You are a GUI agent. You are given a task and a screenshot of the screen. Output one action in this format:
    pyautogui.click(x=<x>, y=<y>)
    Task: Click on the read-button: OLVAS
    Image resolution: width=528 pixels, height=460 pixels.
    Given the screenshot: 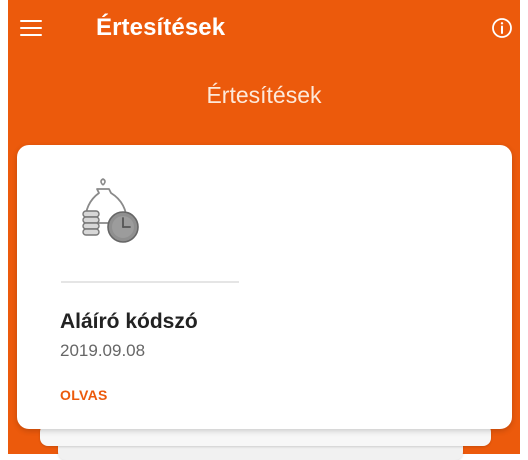 What is the action you would take?
    pyautogui.click(x=84, y=395)
    